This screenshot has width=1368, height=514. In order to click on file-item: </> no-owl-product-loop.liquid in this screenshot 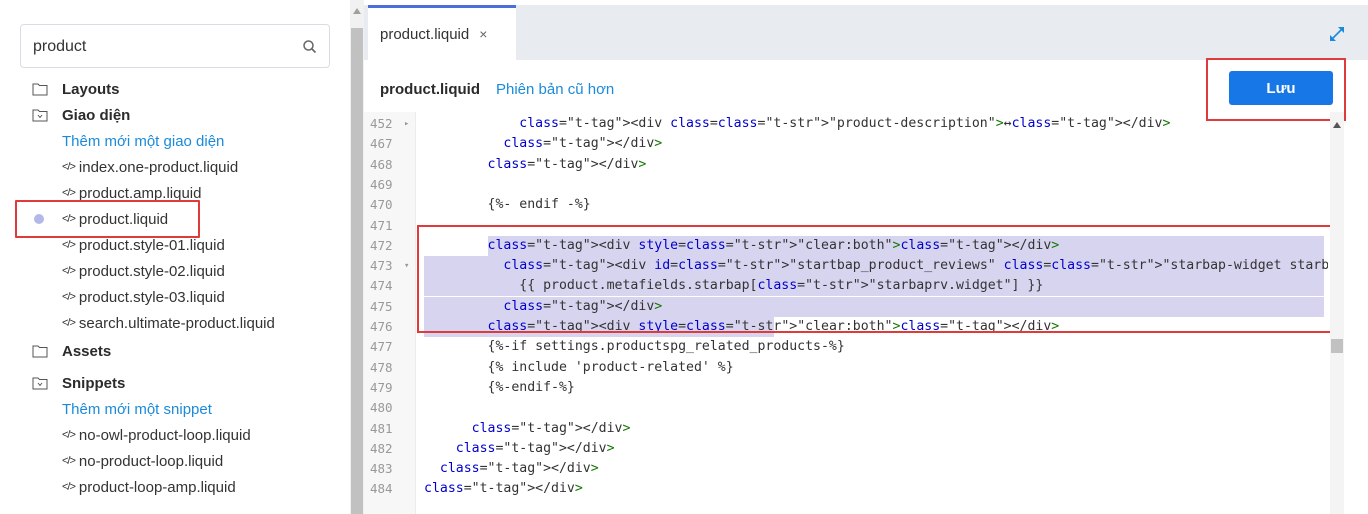, I will do `click(175, 435)`.